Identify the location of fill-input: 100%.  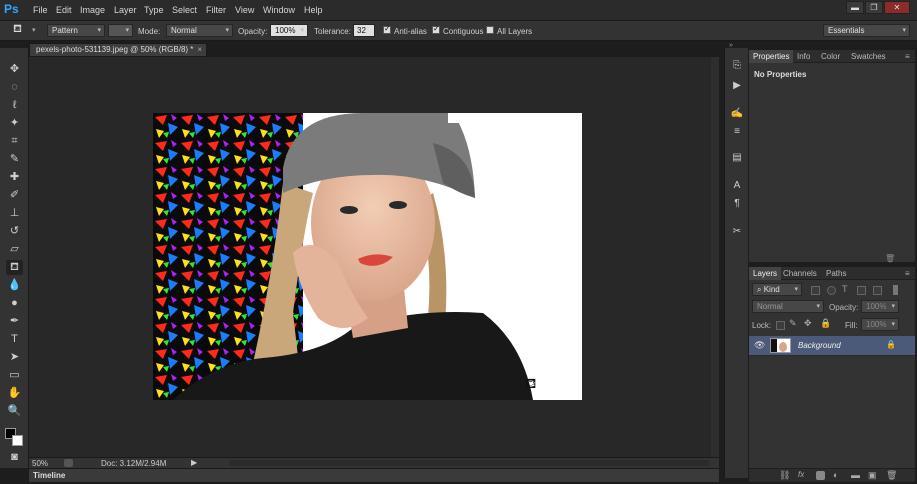
(880, 324).